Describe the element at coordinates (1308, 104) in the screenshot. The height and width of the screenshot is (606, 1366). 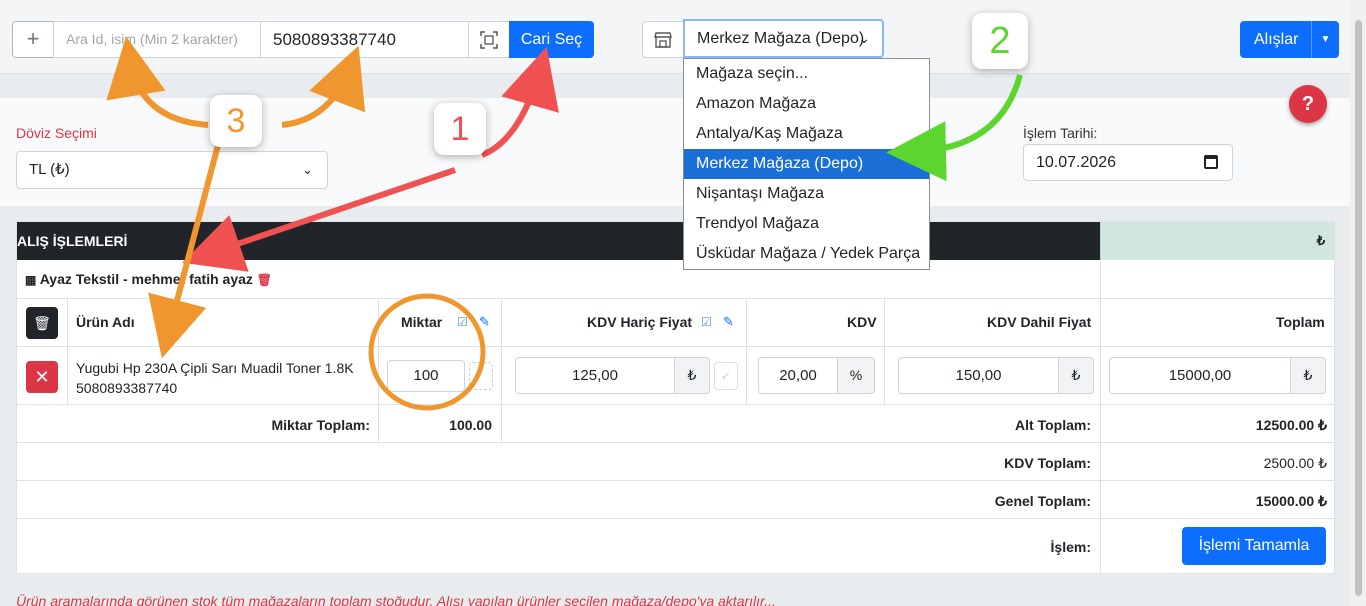
I see `help-button: ?` at that location.